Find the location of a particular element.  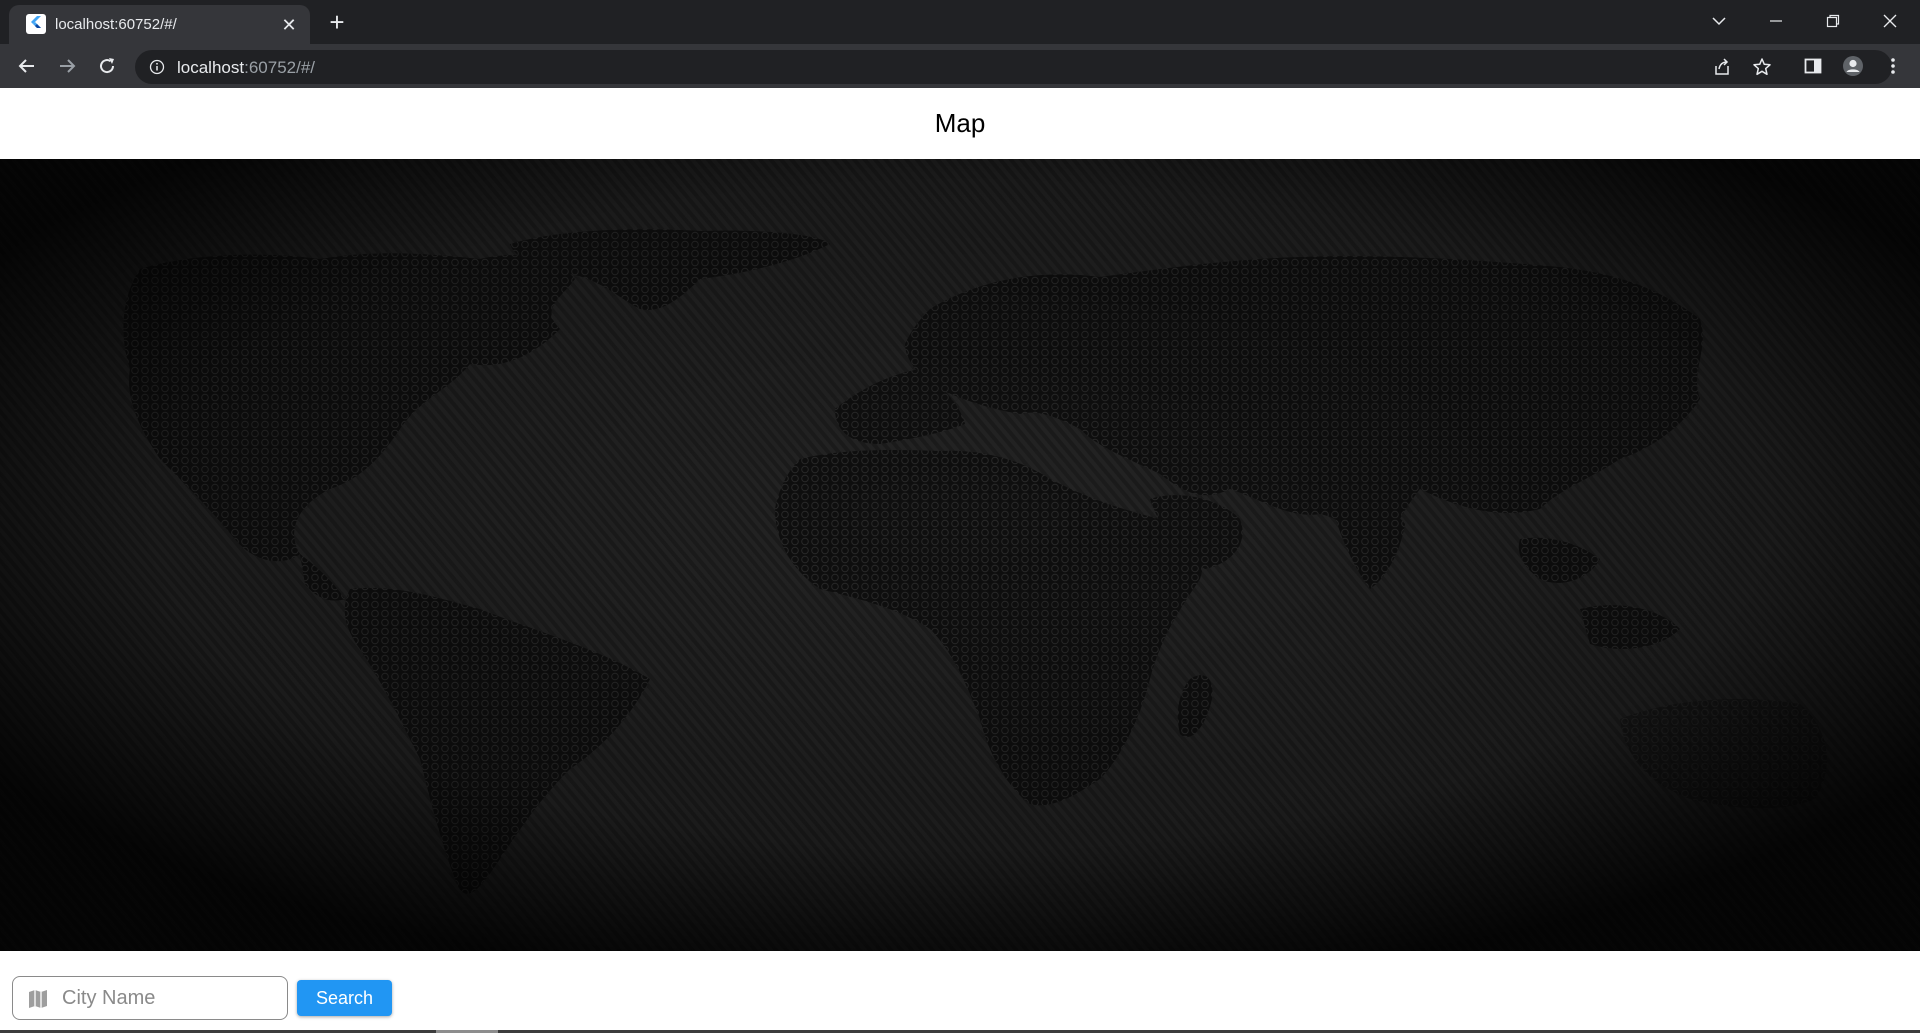

reload-icon is located at coordinates (107, 66).